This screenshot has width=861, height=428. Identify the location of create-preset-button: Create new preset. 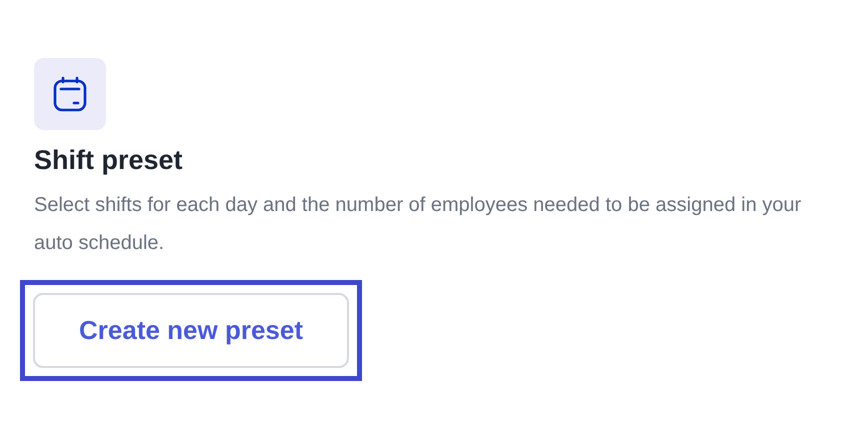
(191, 330).